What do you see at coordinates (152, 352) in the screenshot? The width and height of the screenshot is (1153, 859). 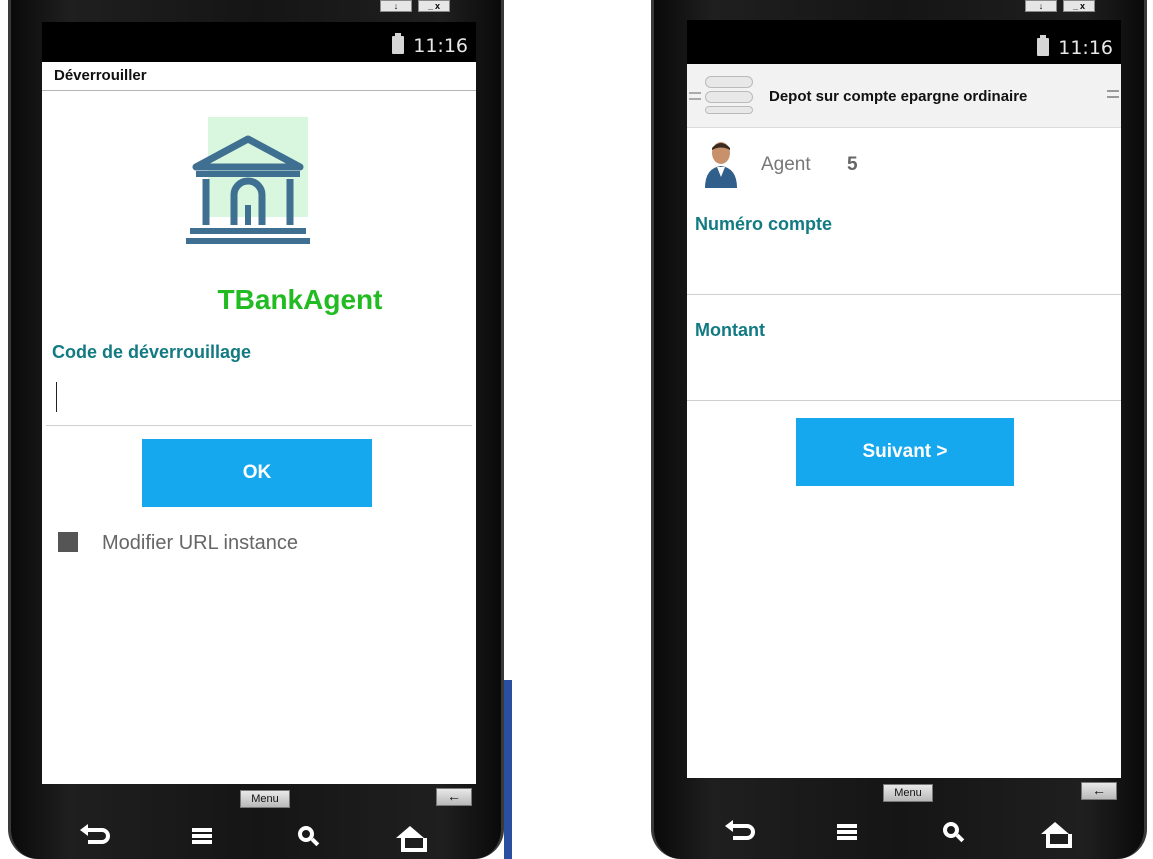 I see `unlock-code-label: Code de déverrouillage` at bounding box center [152, 352].